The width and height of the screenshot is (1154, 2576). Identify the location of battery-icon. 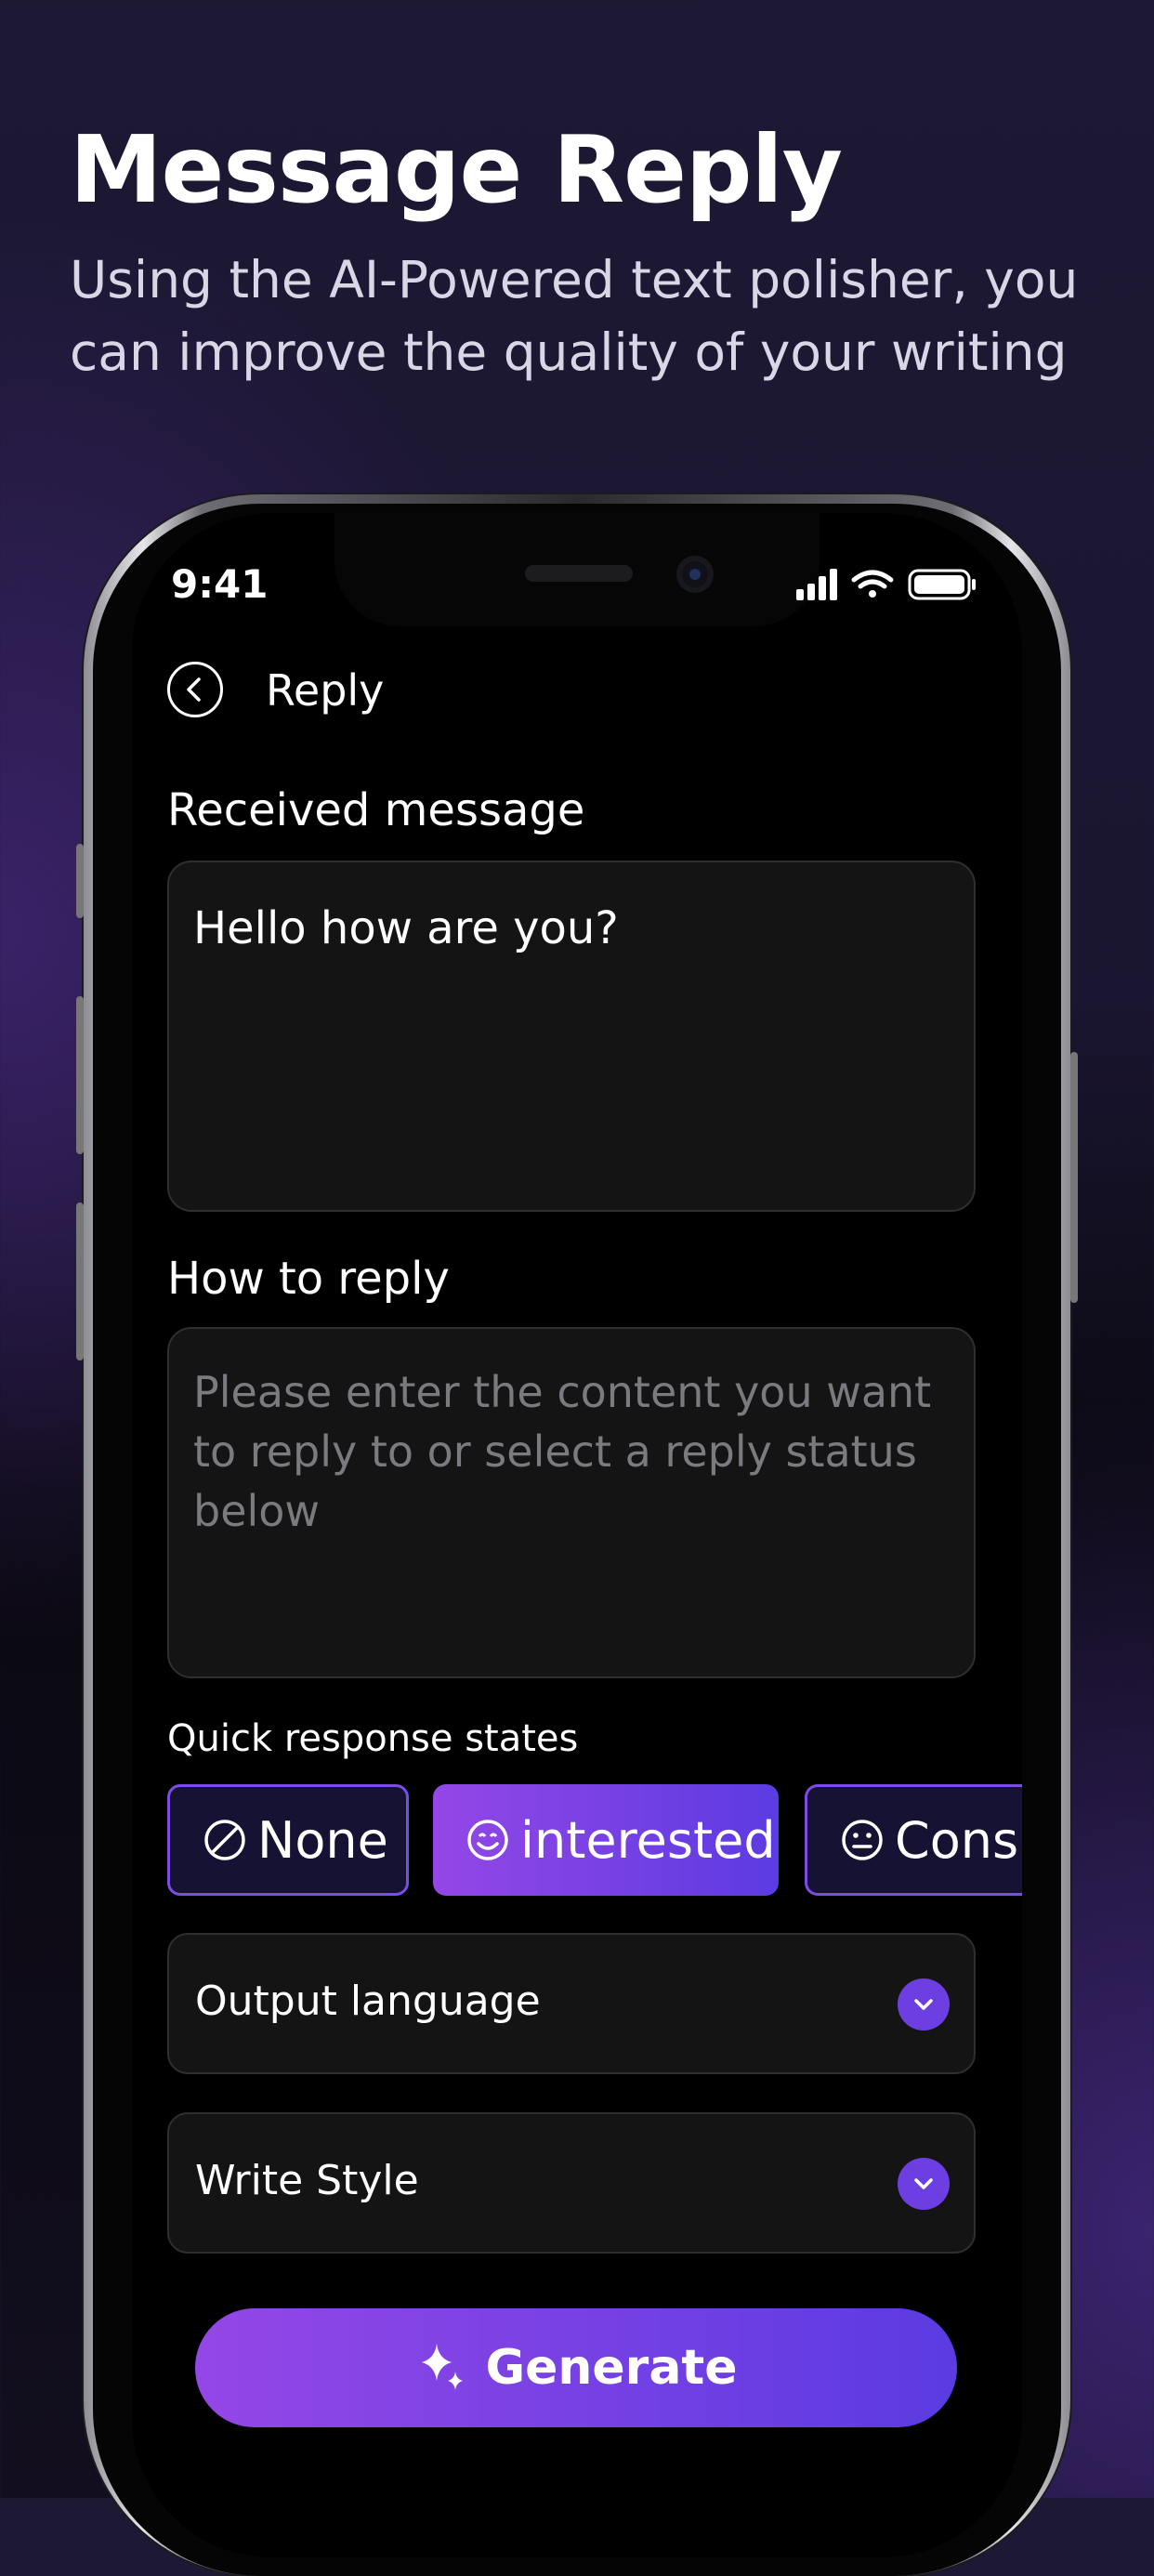
(942, 584).